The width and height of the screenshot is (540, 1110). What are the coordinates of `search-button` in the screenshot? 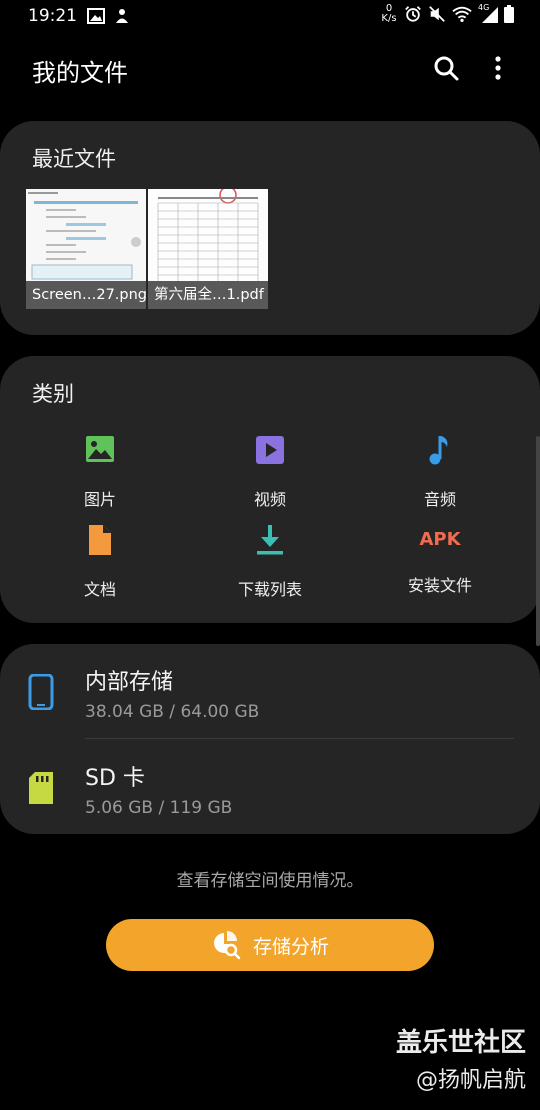 It's located at (447, 69).